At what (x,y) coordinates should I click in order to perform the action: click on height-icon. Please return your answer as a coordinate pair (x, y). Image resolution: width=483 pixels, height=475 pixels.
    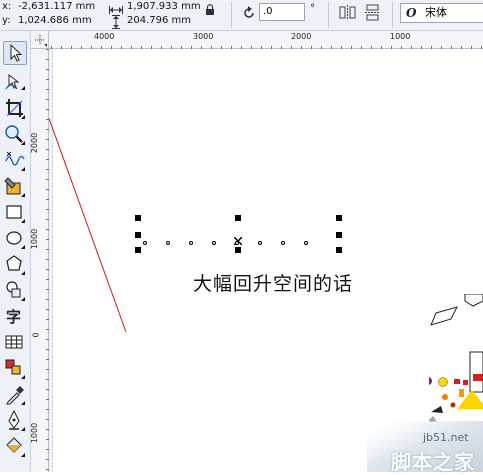
    Looking at the image, I should click on (116, 21).